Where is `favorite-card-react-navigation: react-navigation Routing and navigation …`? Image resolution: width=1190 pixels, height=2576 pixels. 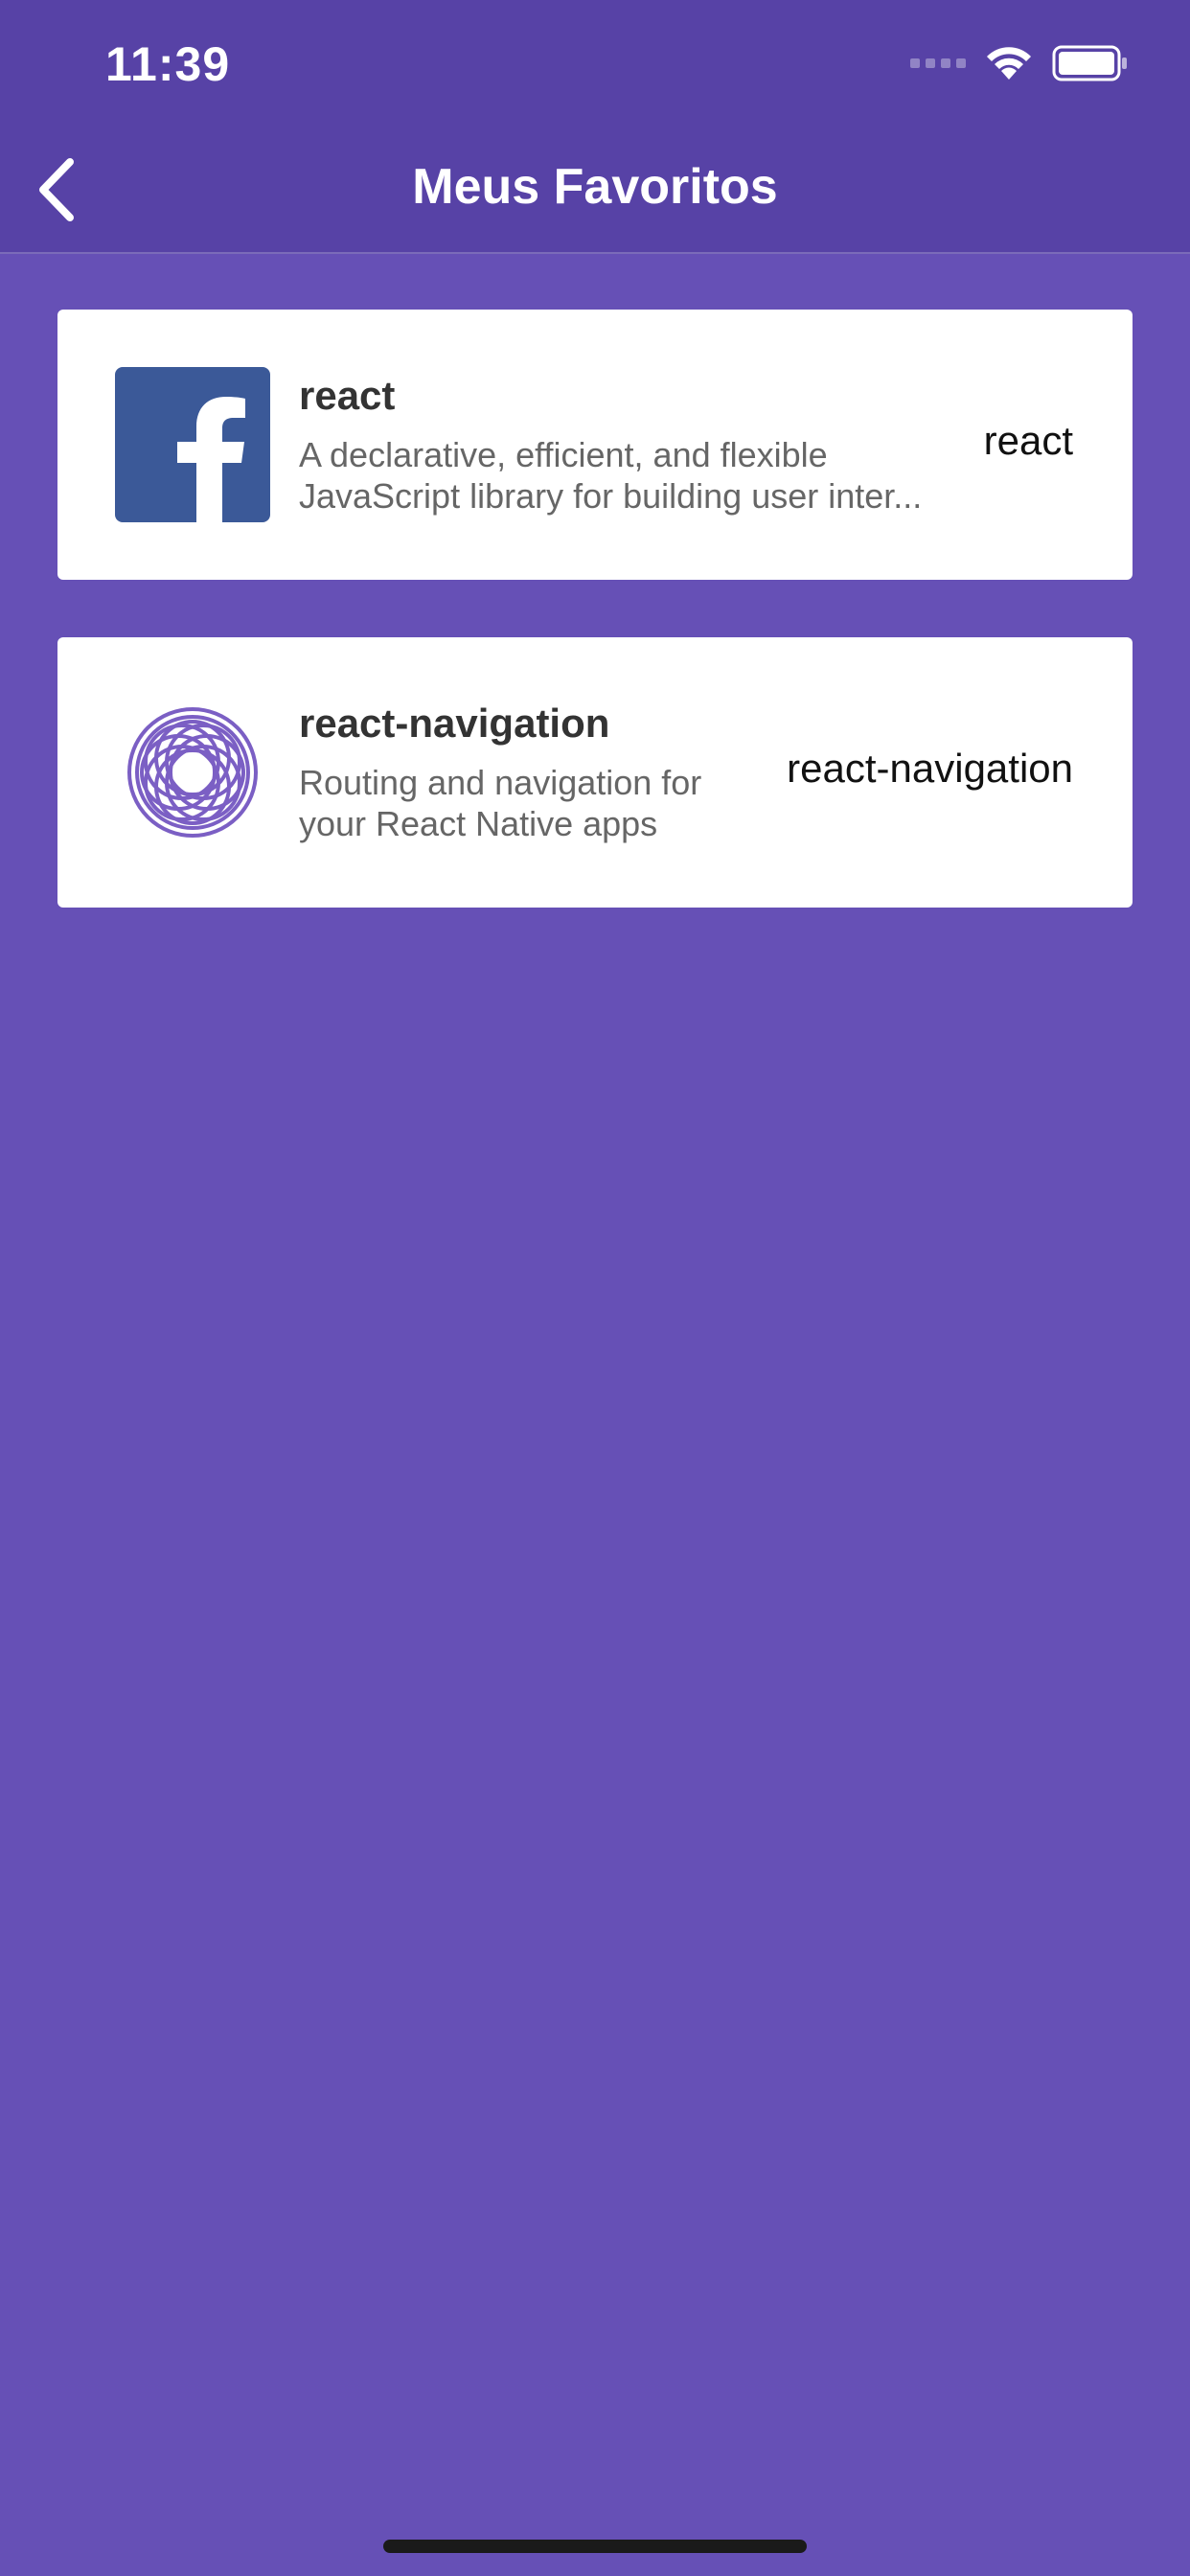
favorite-card-react-navigation: react-navigation Routing and navigation … is located at coordinates (595, 772).